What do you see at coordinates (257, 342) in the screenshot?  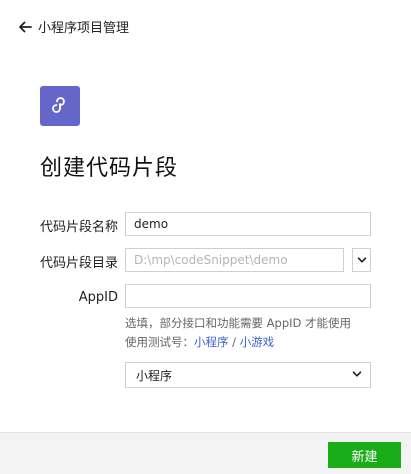 I see `test-account-mini-game-link: 小游戏` at bounding box center [257, 342].